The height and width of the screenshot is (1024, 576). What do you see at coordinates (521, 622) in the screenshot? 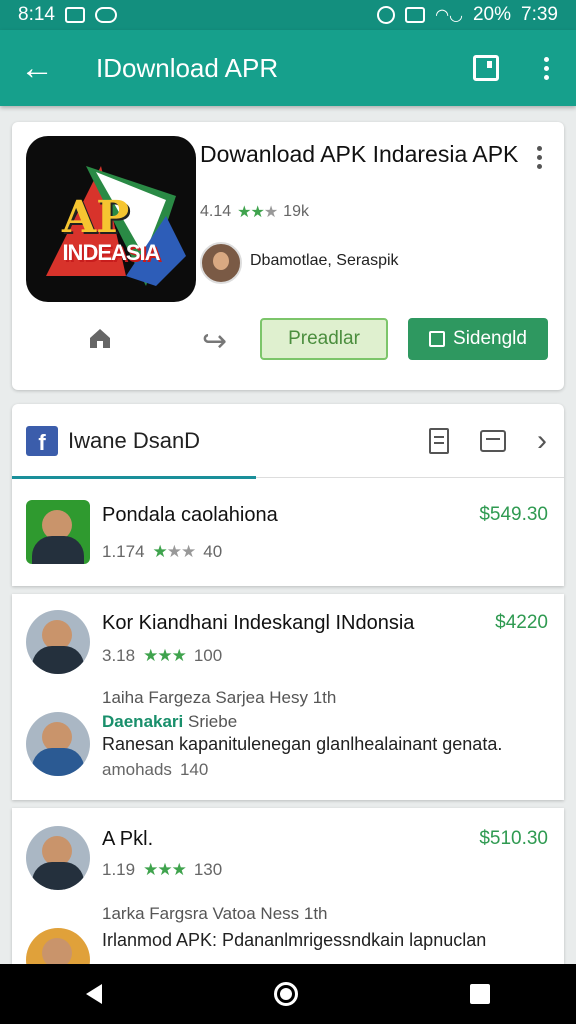
I see `item-price: $4220` at bounding box center [521, 622].